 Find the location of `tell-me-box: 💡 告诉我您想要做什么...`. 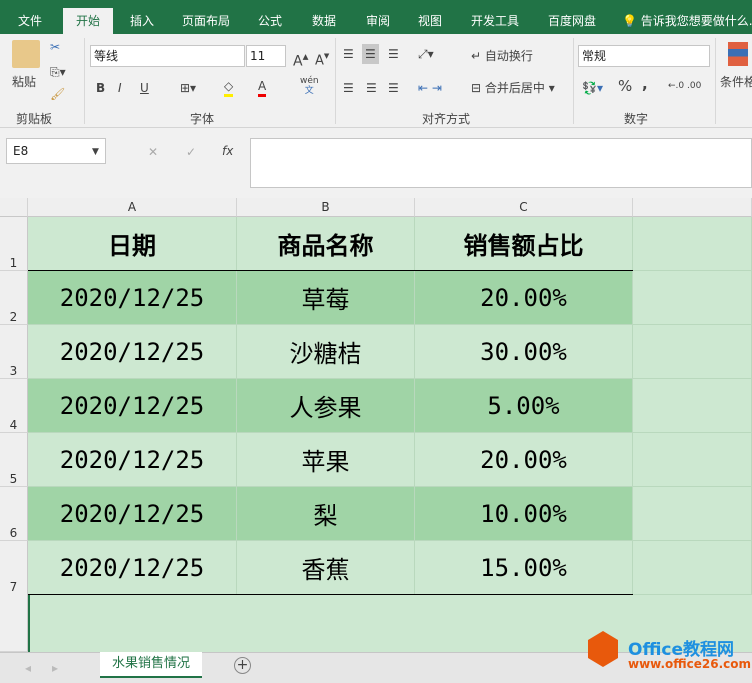

tell-me-box: 💡 告诉我您想要做什么... is located at coordinates (687, 21).